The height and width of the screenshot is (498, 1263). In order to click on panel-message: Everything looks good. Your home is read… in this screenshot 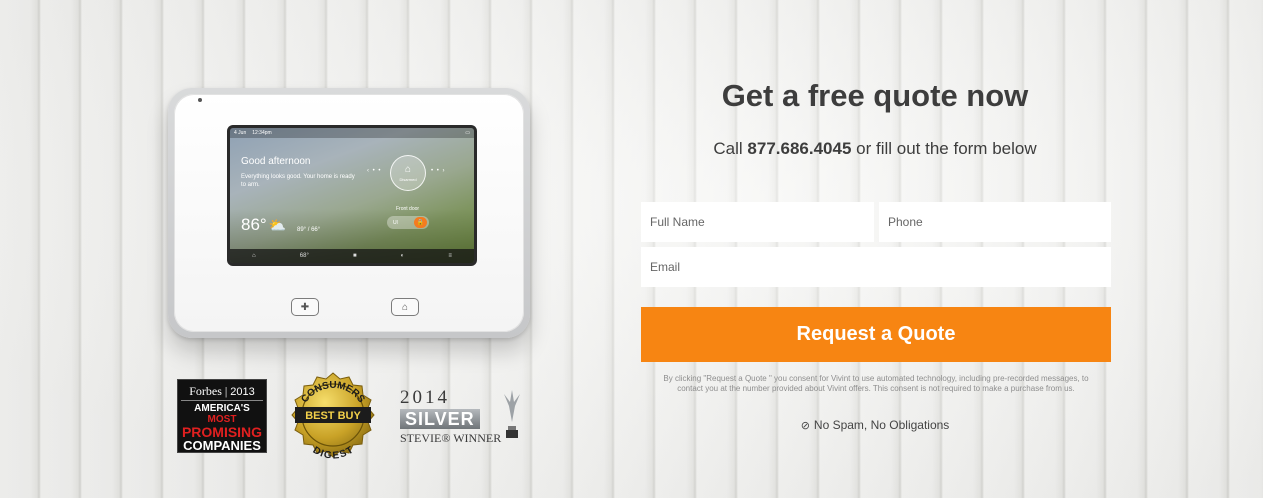, I will do `click(298, 181)`.